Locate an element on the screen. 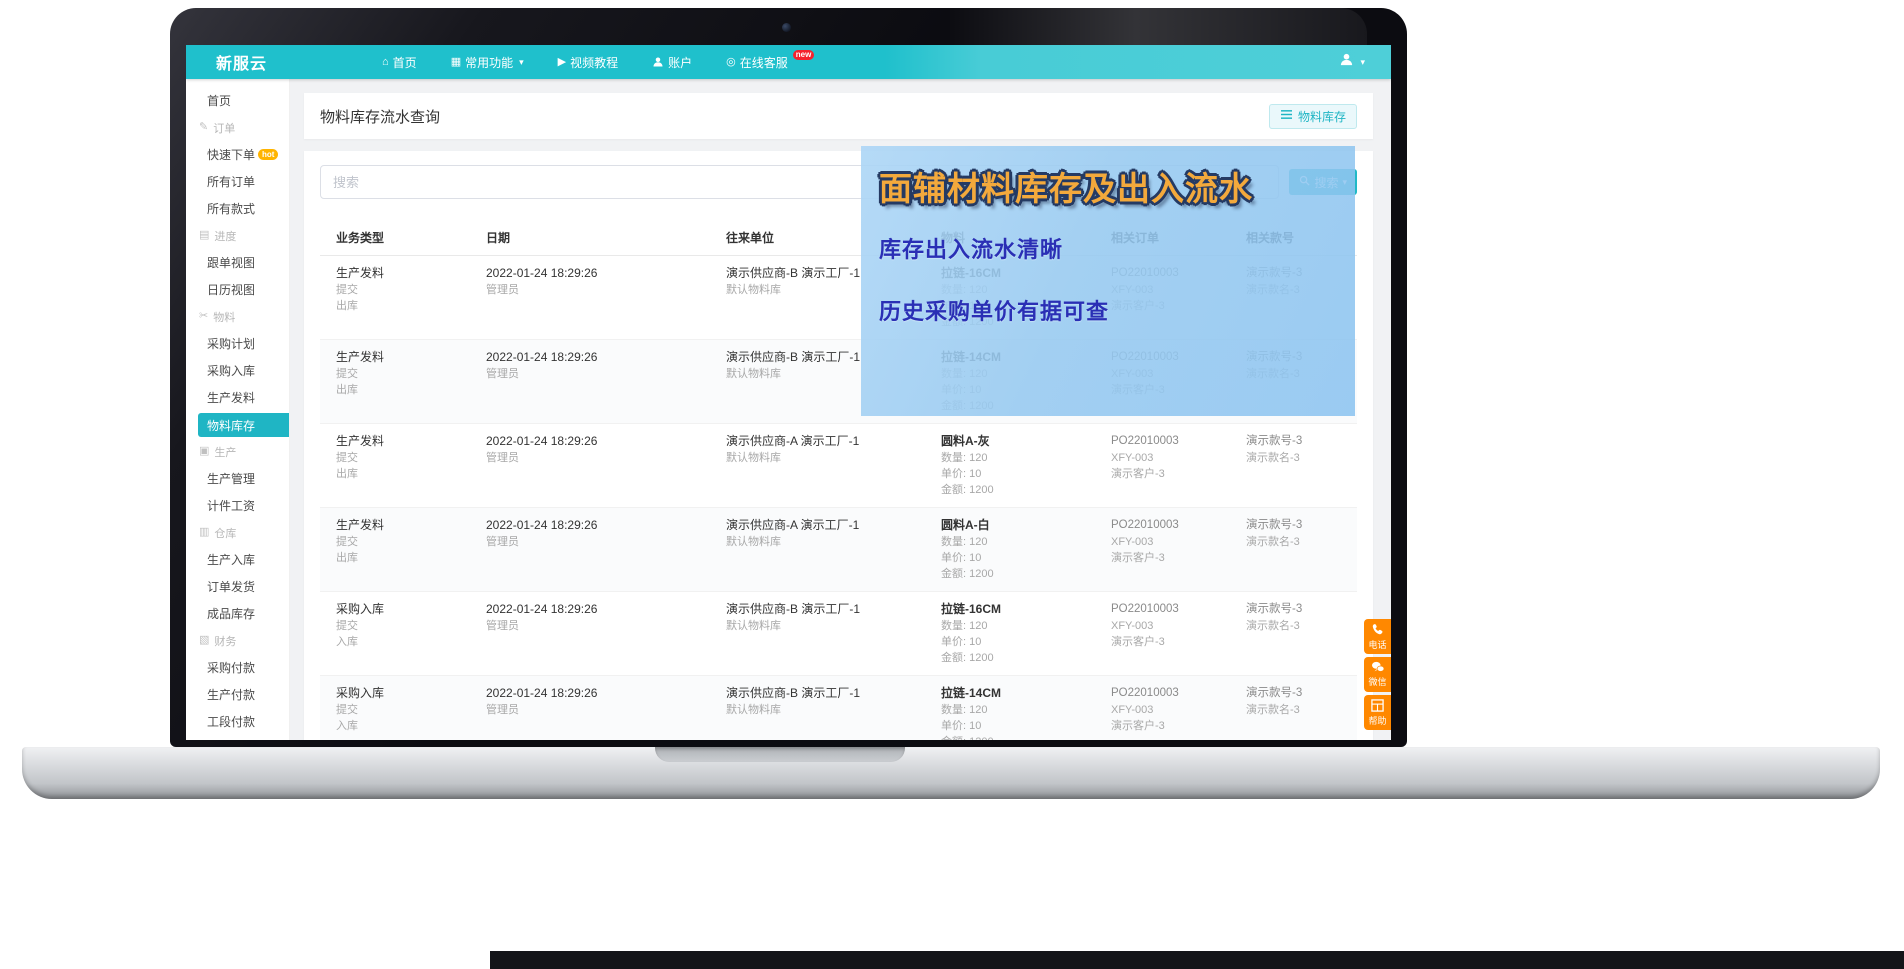 The width and height of the screenshot is (1904, 969). sidebar-item-生产入库: 生产入库 is located at coordinates (237, 559).